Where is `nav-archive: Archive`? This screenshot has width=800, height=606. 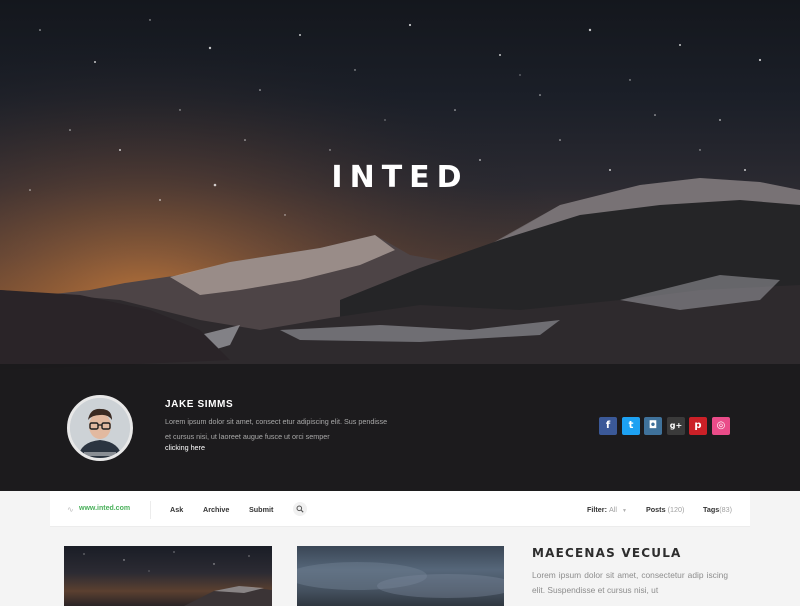 nav-archive: Archive is located at coordinates (216, 509).